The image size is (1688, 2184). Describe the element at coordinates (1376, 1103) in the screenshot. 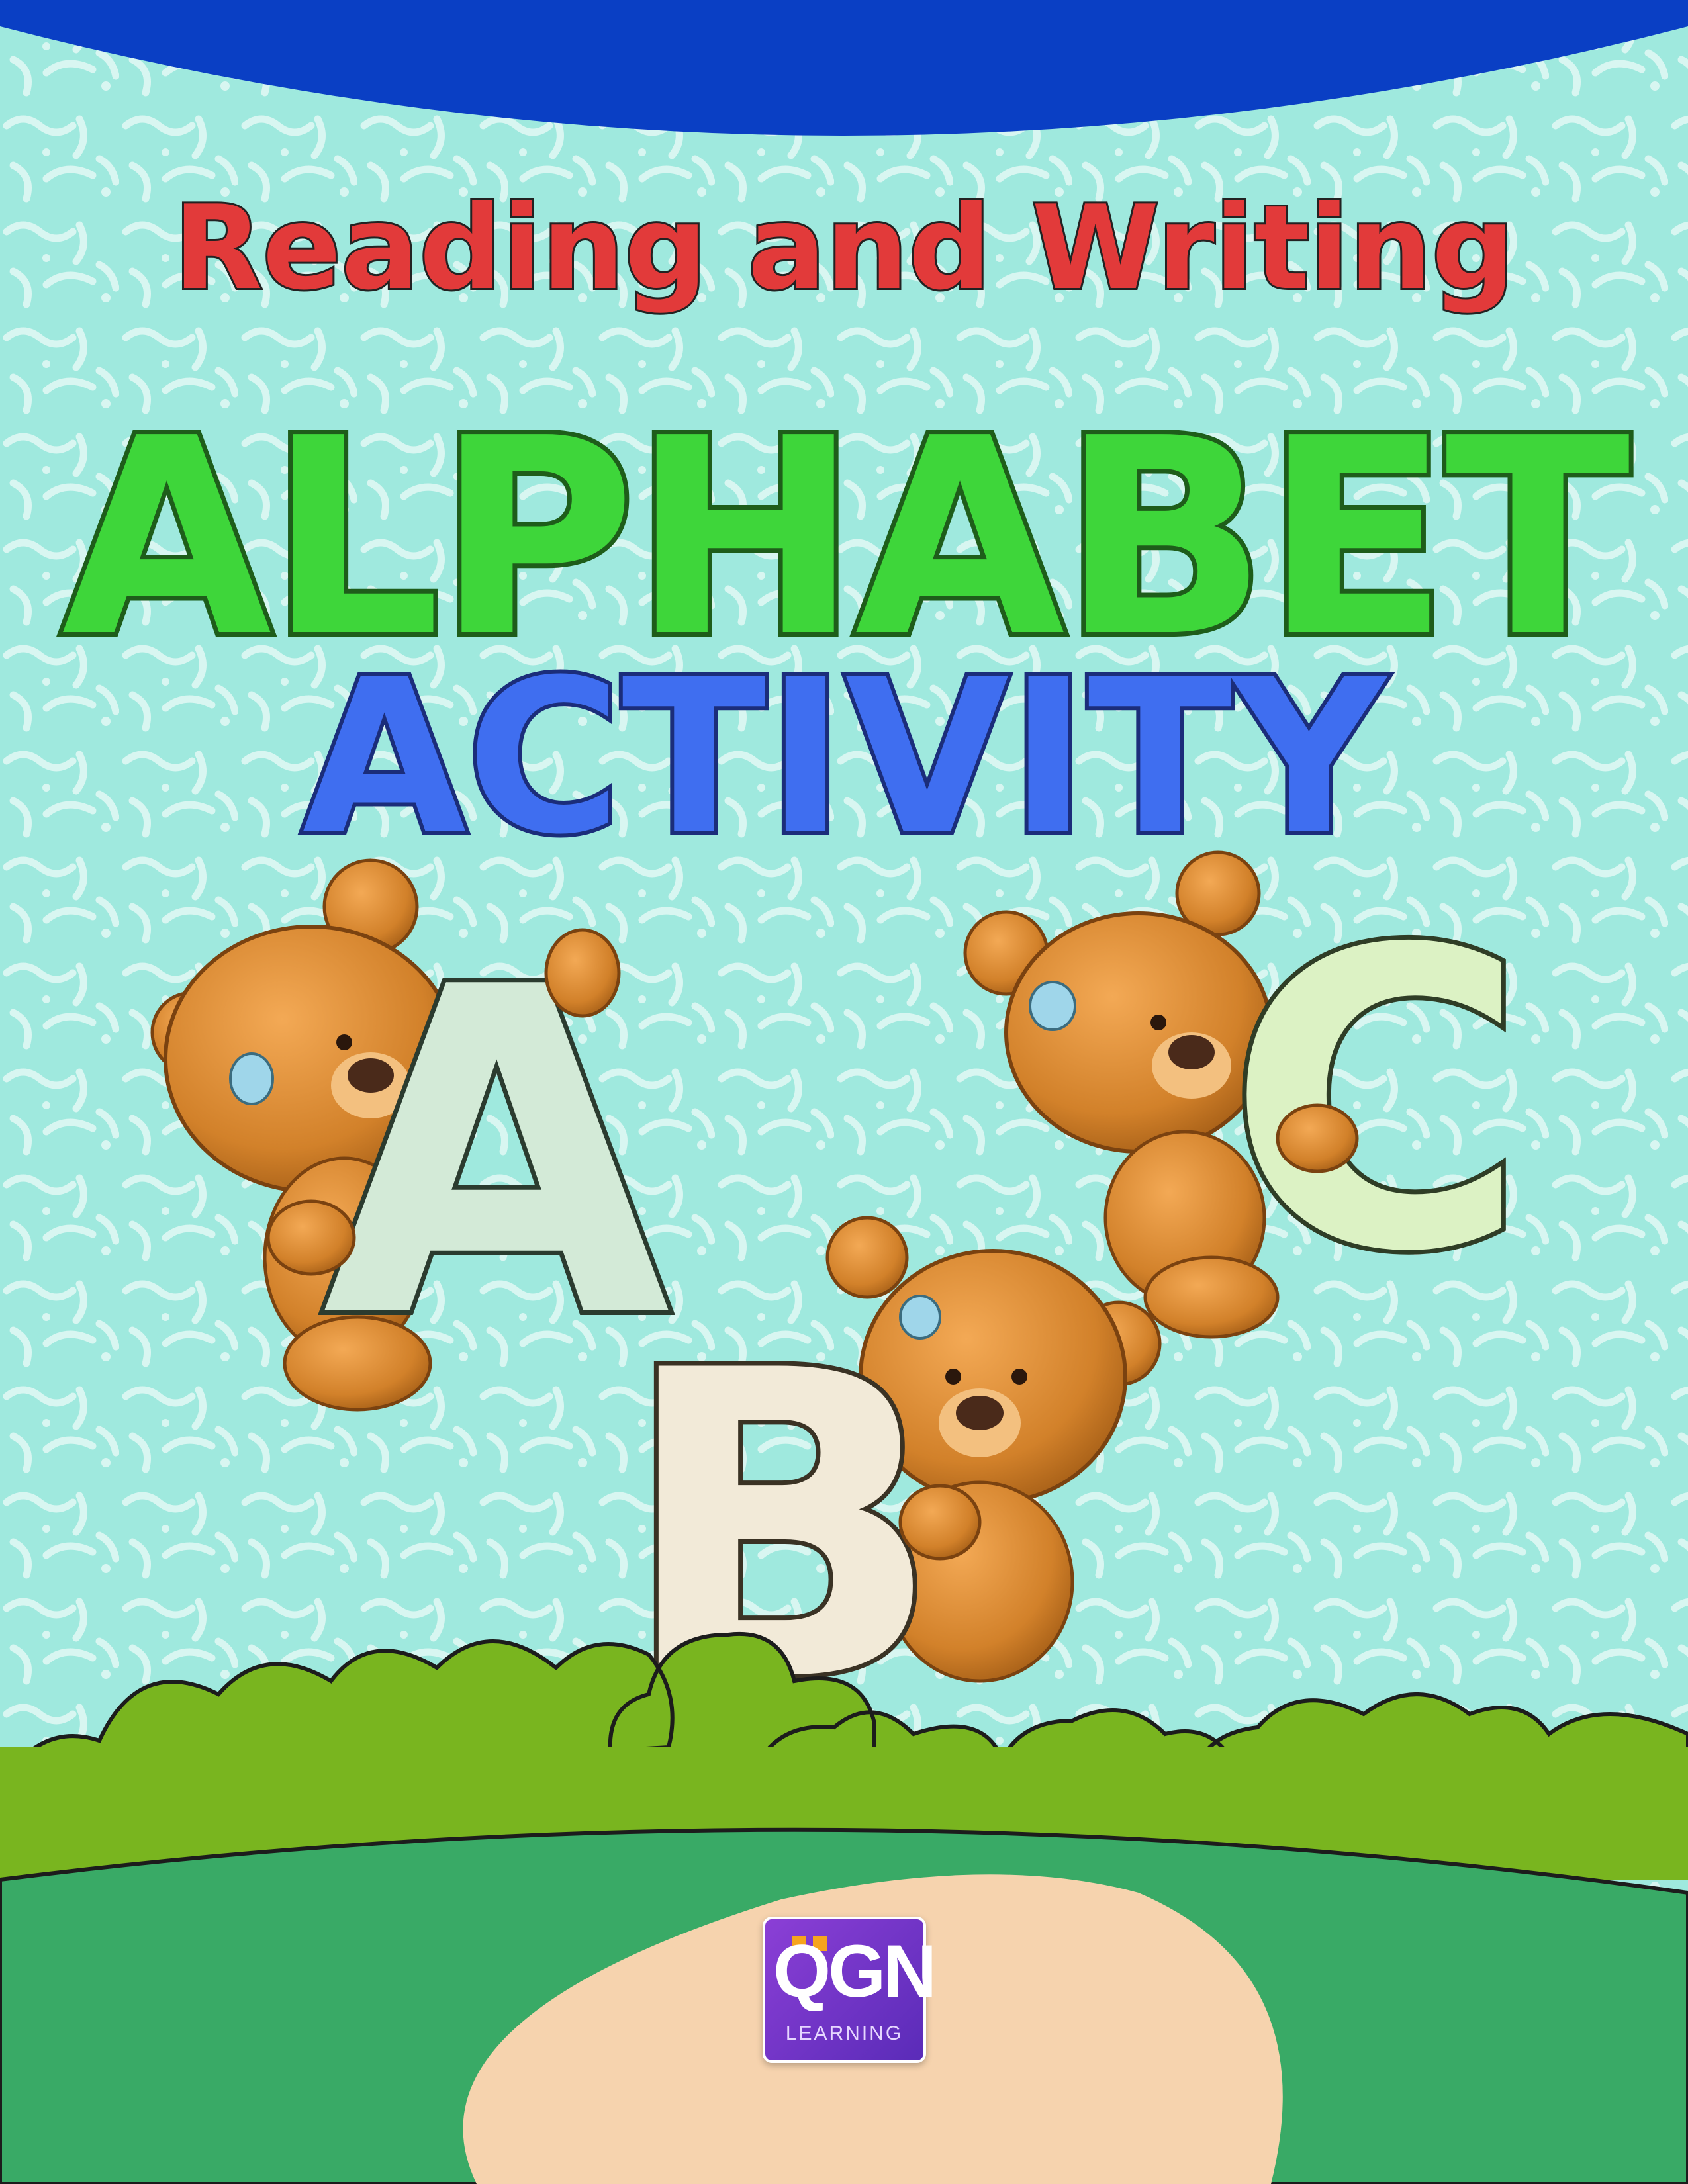

I see `letter-c: C` at that location.